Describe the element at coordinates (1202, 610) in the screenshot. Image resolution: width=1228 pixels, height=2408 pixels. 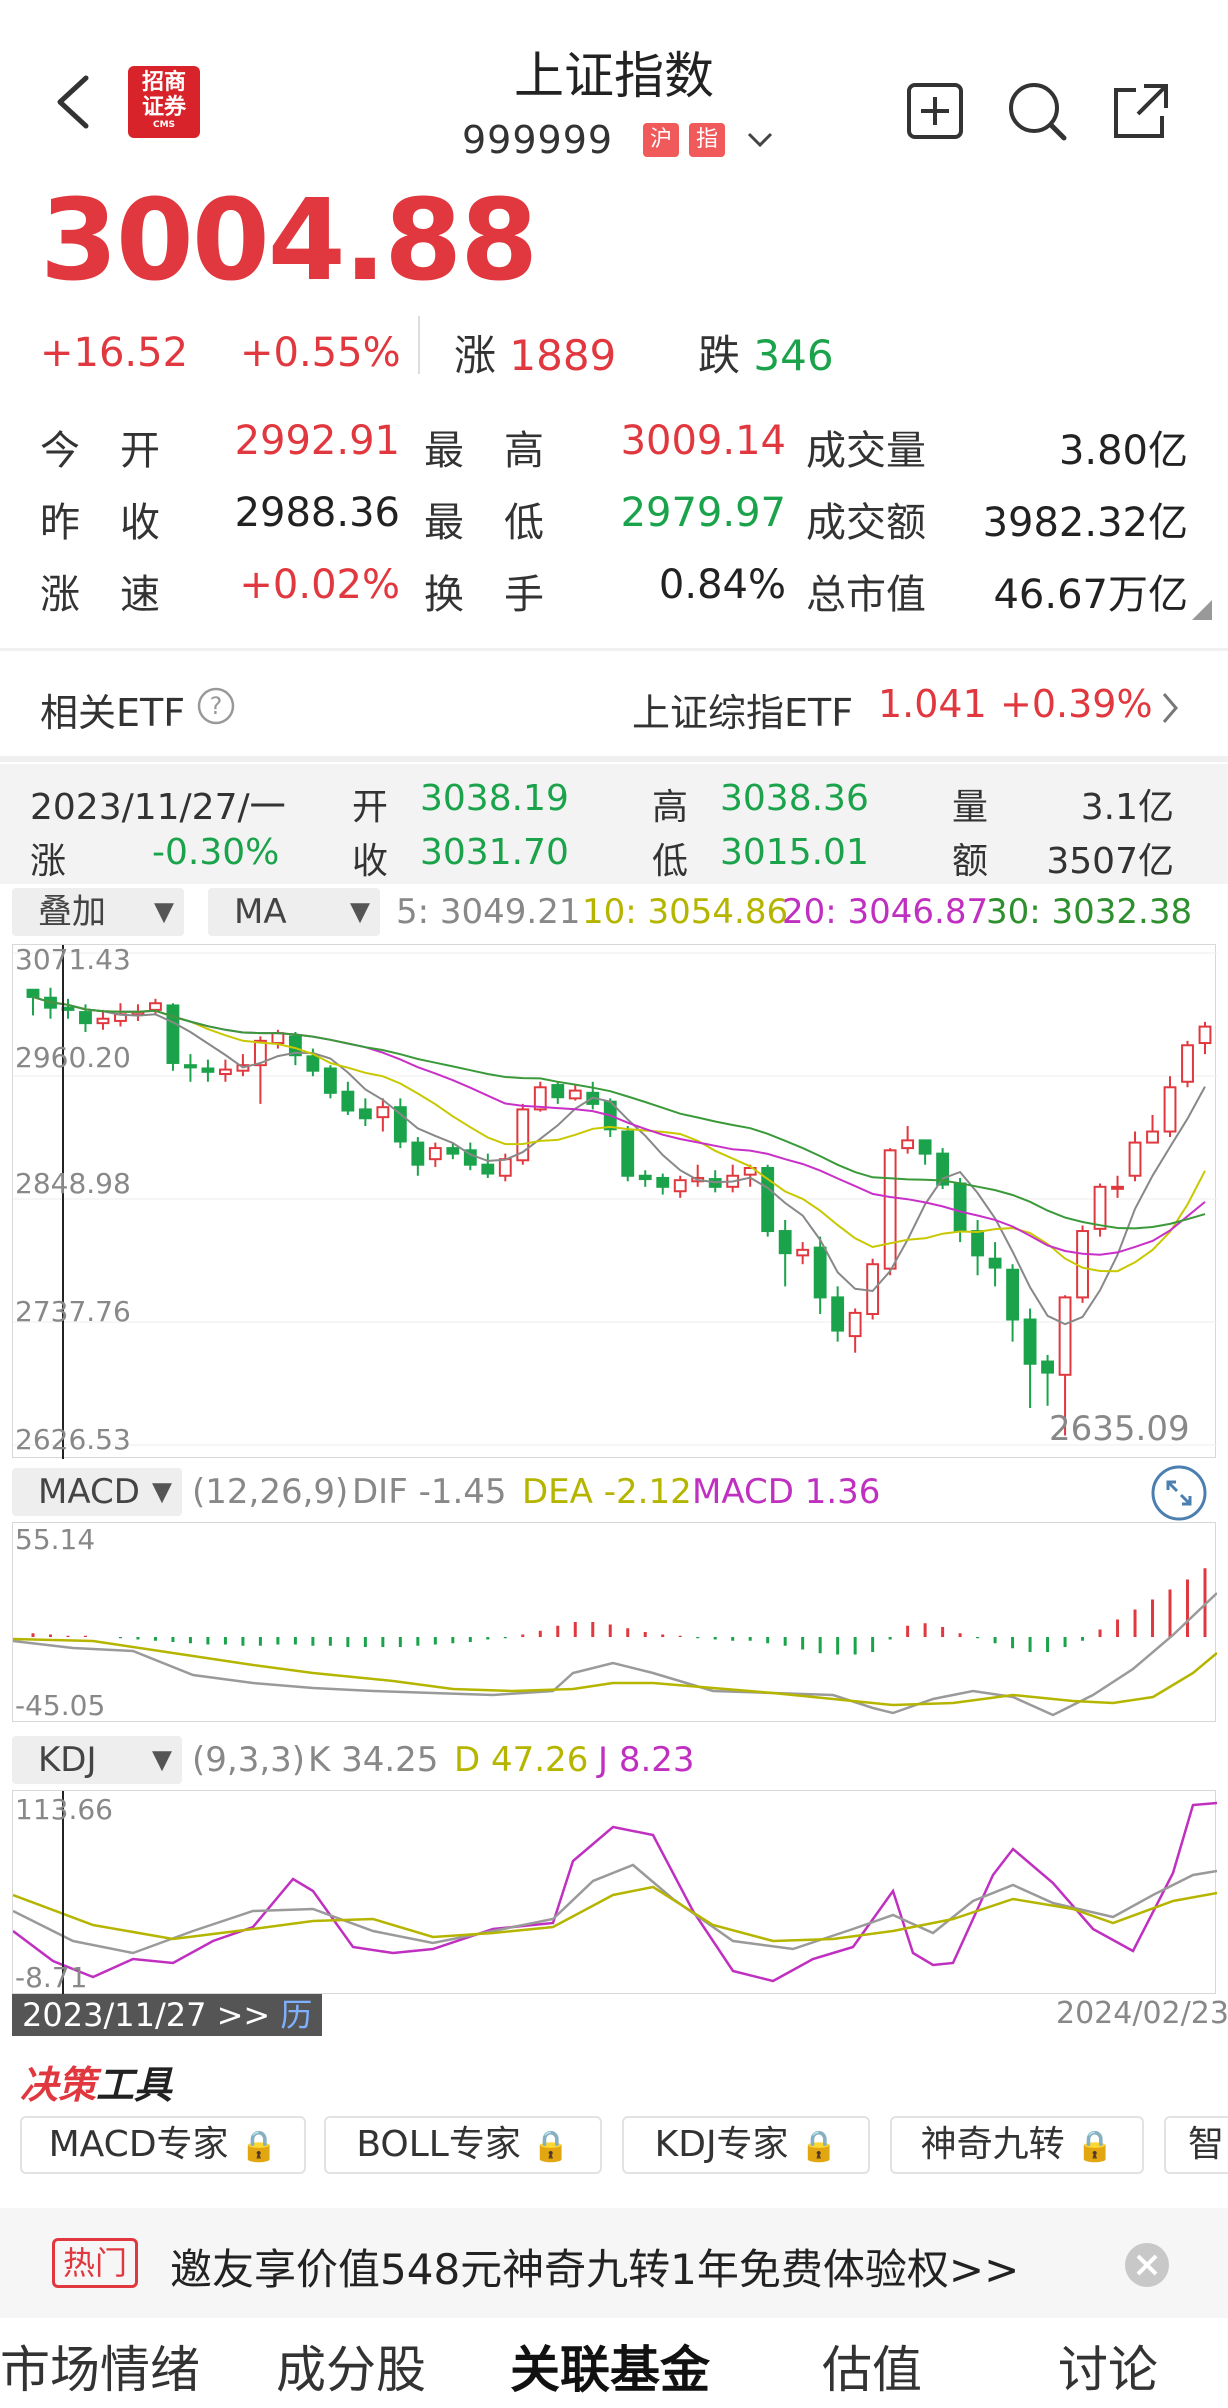
I see `expand-corner-icon` at that location.